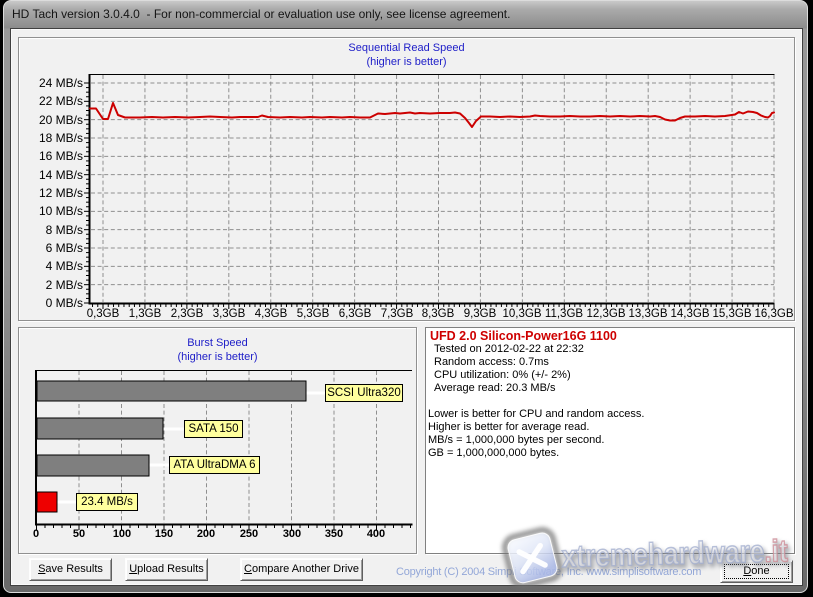 Image resolution: width=813 pixels, height=597 pixels. What do you see at coordinates (674, 553) in the screenshot?
I see `svg-text: xtremehardware.it` at bounding box center [674, 553].